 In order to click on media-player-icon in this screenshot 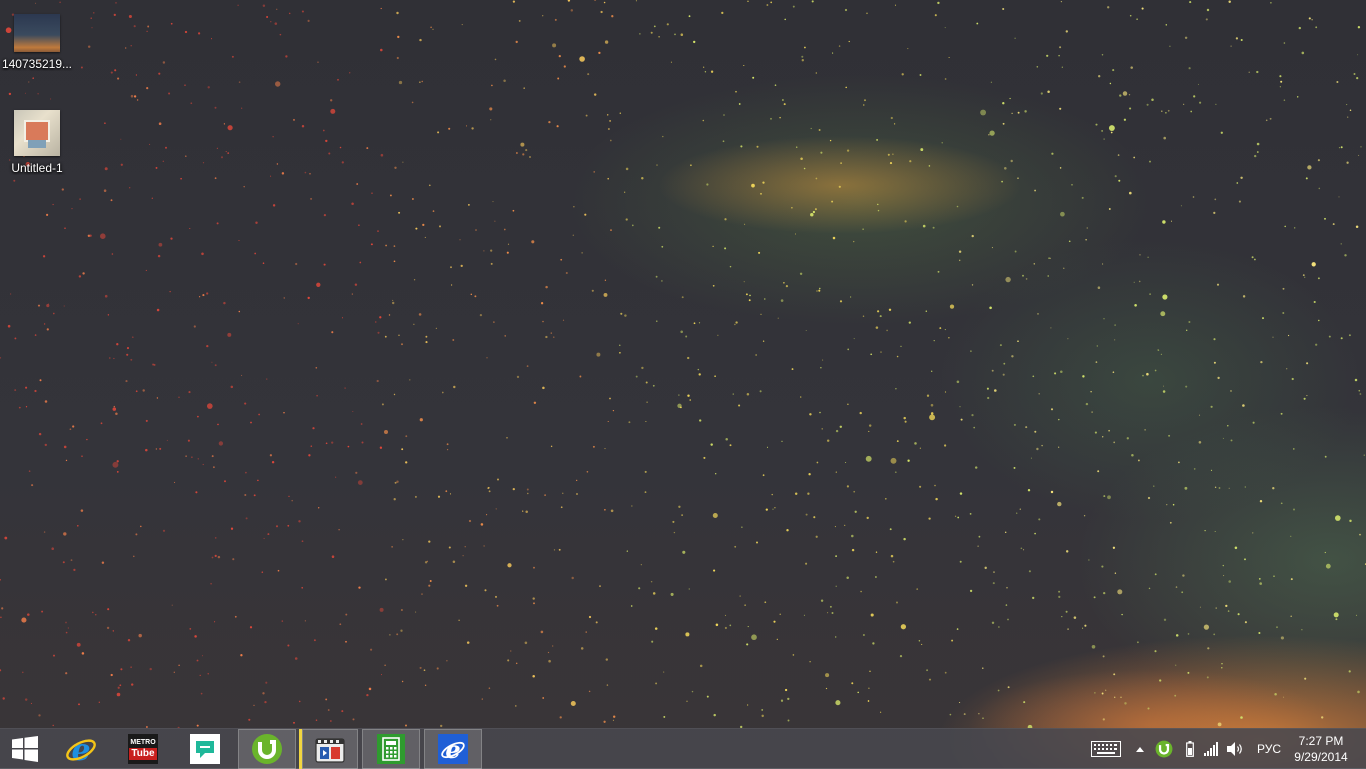, I will do `click(330, 750)`.